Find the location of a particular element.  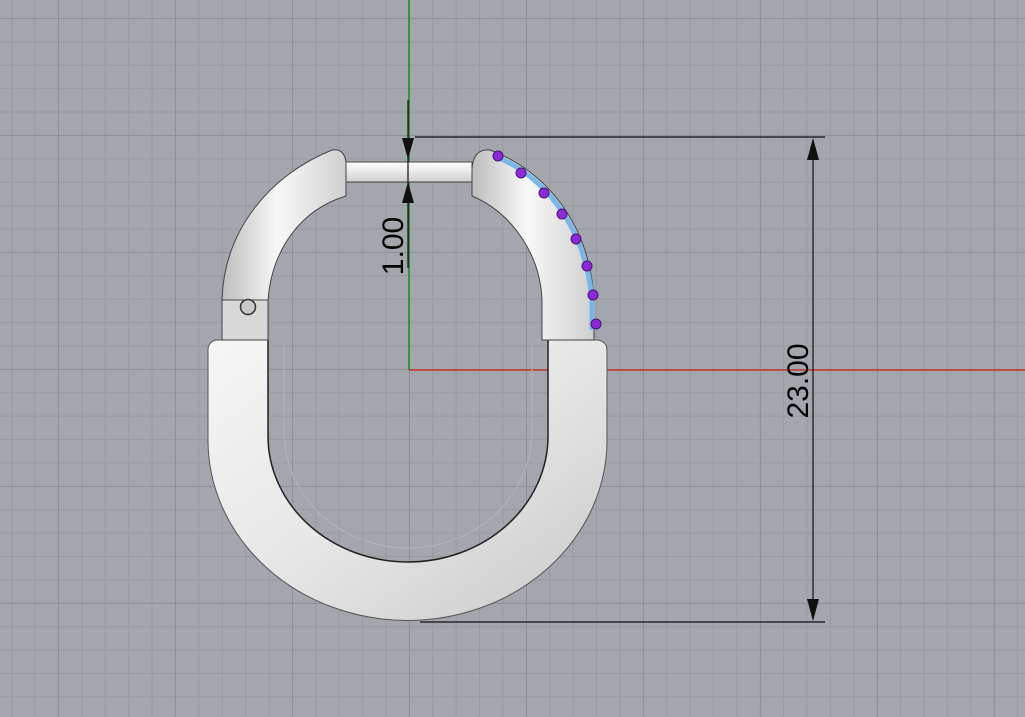

closure-bar is located at coordinates (409, 172).